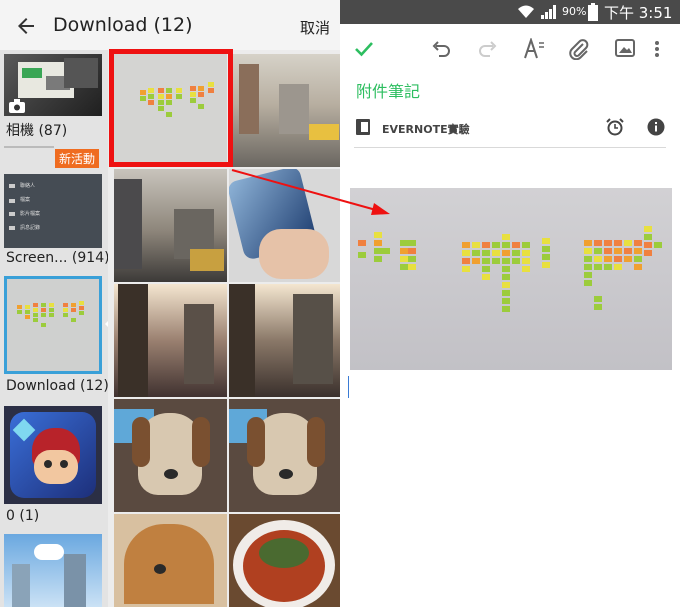 The width and height of the screenshot is (680, 607). Describe the element at coordinates (77, 158) in the screenshot. I see `new-event-badge: 新活動` at that location.